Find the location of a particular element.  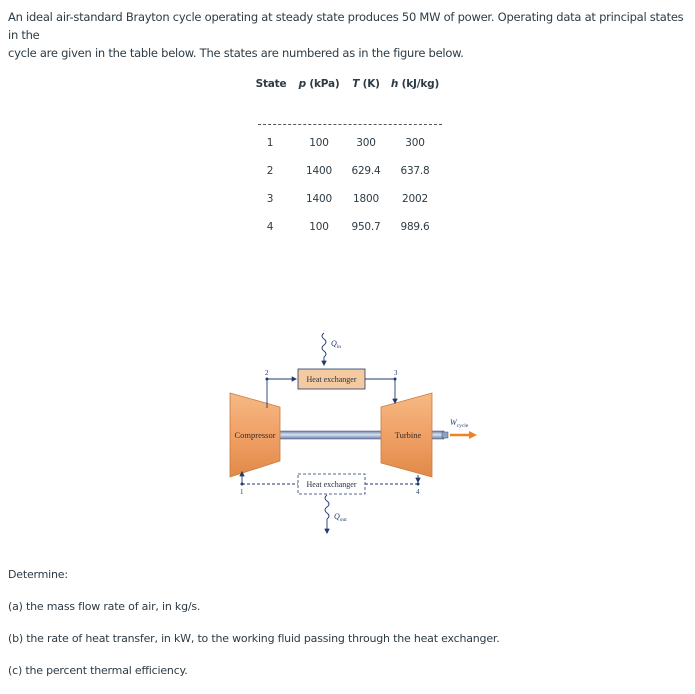

w-cycle-label: Wcycle is located at coordinates (459, 423).